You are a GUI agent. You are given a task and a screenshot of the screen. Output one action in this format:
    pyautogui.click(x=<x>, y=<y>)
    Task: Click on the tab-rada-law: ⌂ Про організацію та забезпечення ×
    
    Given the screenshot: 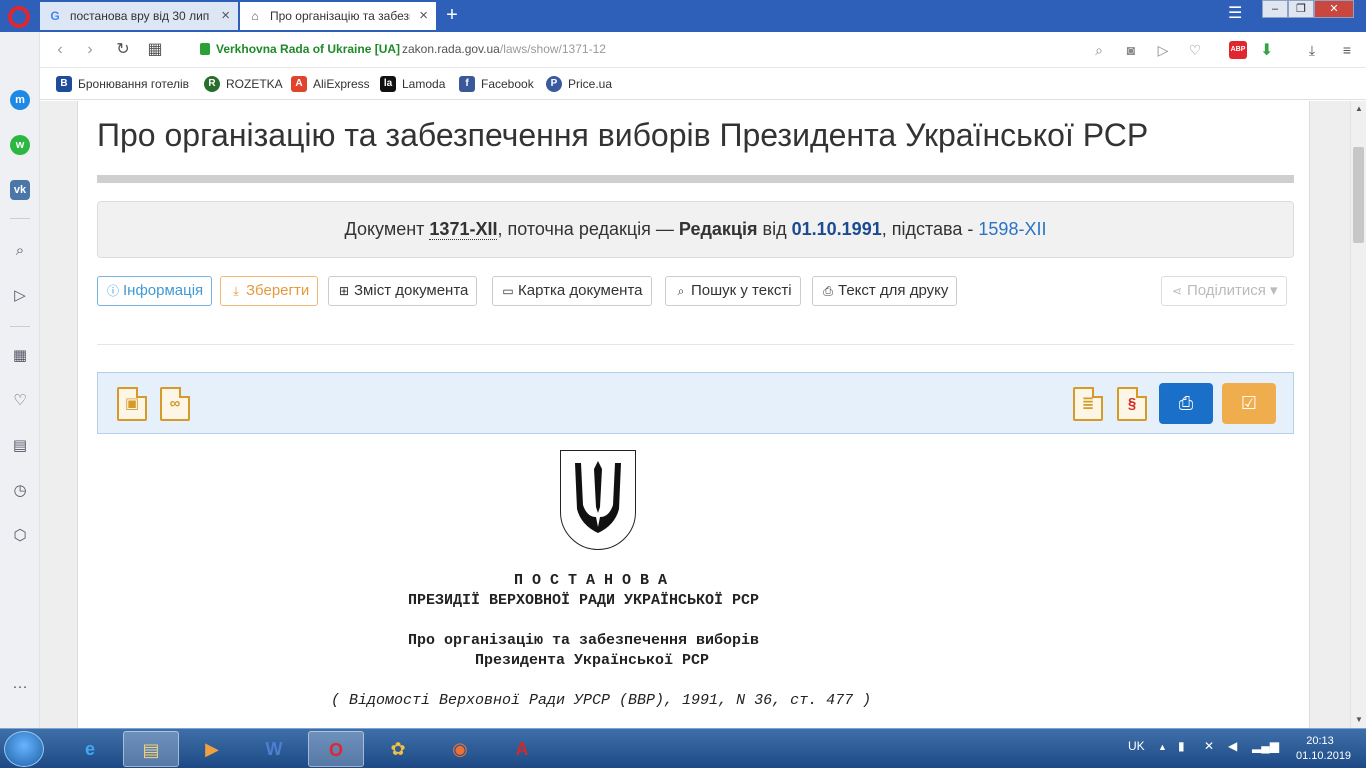 What is the action you would take?
    pyautogui.click(x=338, y=16)
    